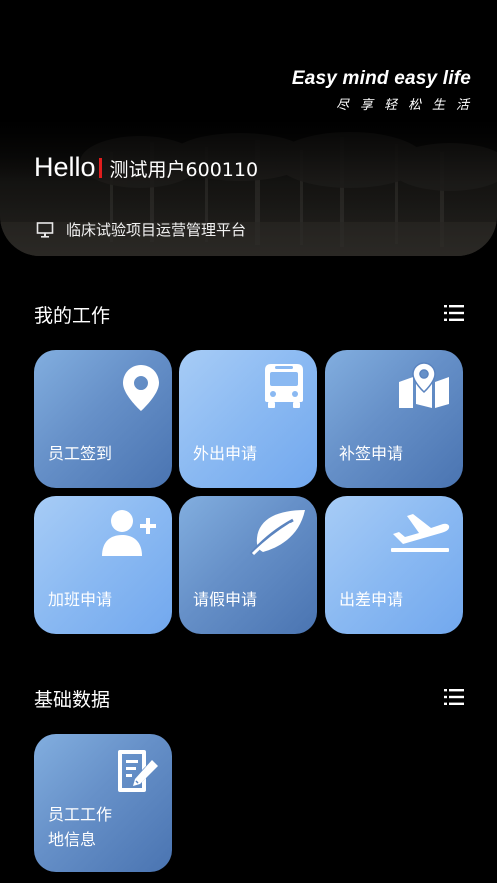 The image size is (497, 883). What do you see at coordinates (45, 229) in the screenshot?
I see `monitor-icon` at bounding box center [45, 229].